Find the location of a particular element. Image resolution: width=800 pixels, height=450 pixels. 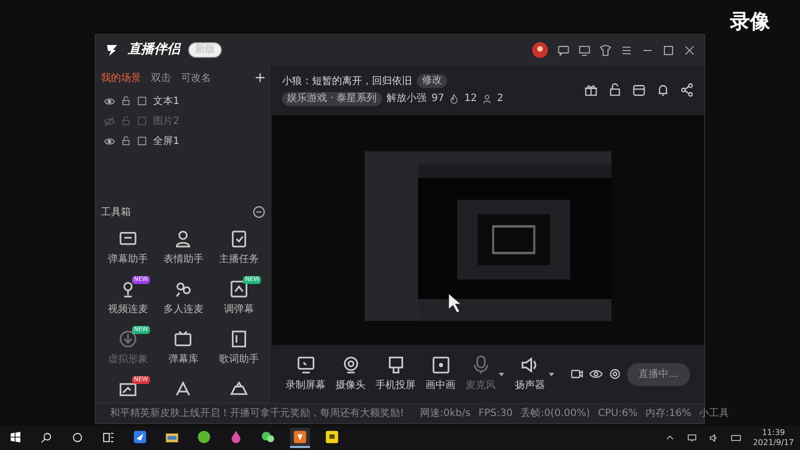

tool-button: 表情助手 is located at coordinates (184, 248).